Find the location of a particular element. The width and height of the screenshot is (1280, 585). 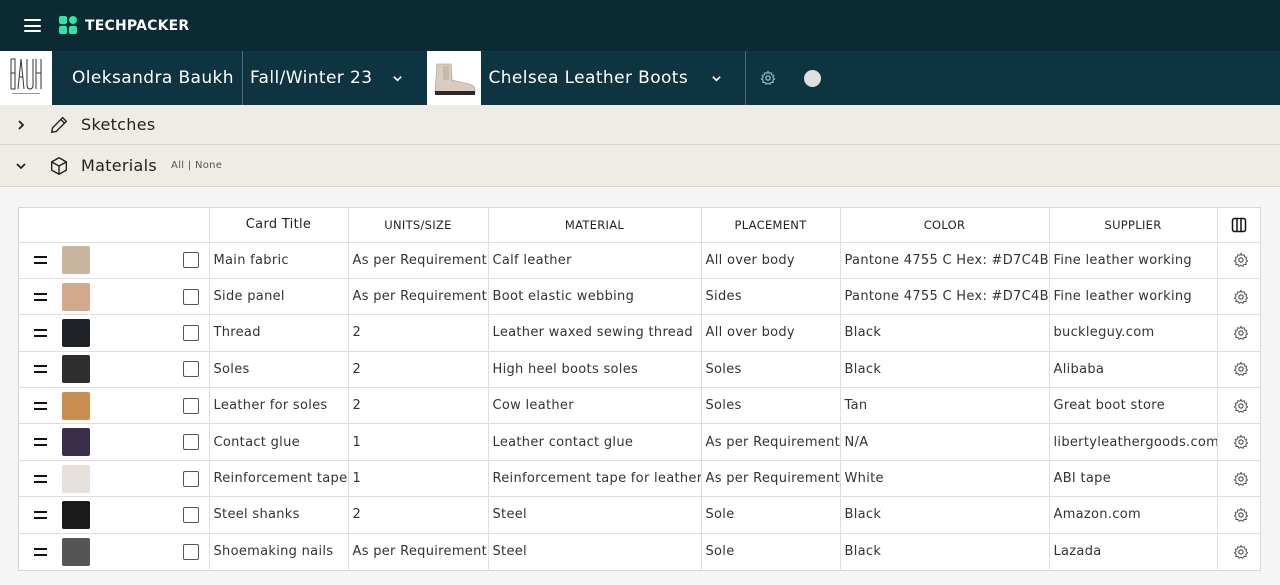

columns-toggle is located at coordinates (1239, 225).